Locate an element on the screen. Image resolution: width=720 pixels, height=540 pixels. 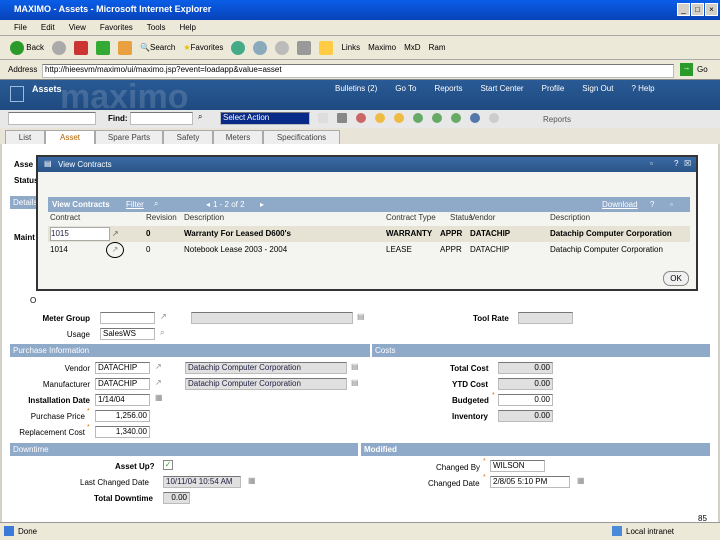
menu-tools: Tools is located at coordinates (156, 27).